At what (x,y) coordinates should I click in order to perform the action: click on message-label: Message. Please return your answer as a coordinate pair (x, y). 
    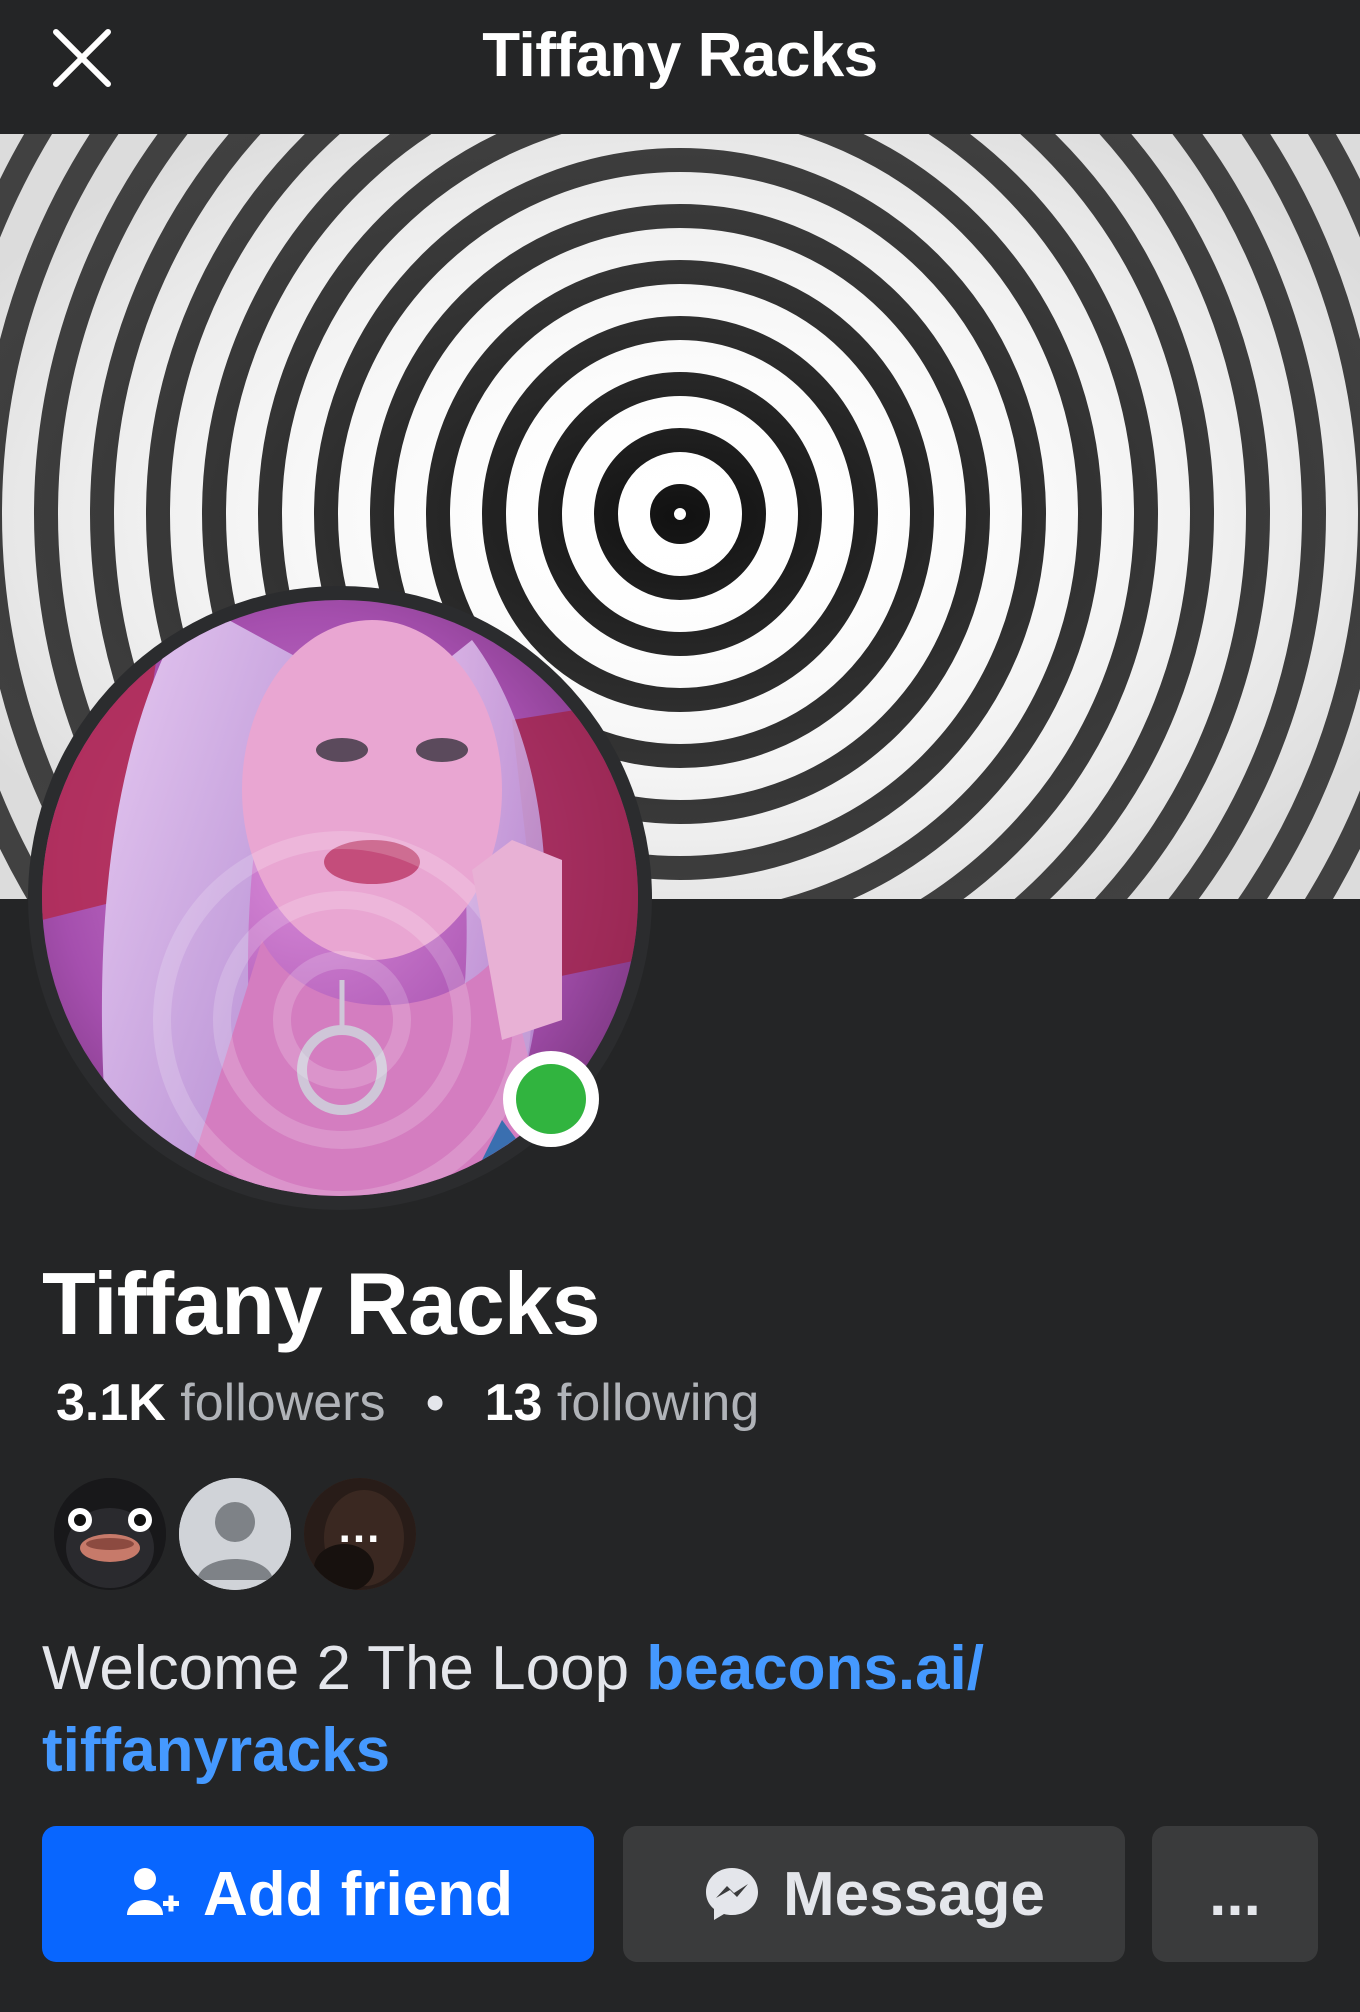
    Looking at the image, I should click on (914, 1894).